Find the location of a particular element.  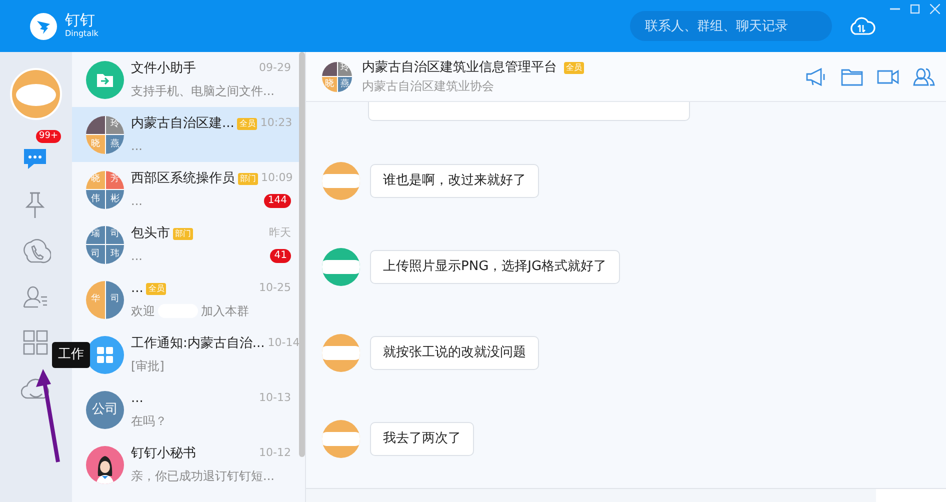

conversation-time: 昨天 is located at coordinates (280, 233).